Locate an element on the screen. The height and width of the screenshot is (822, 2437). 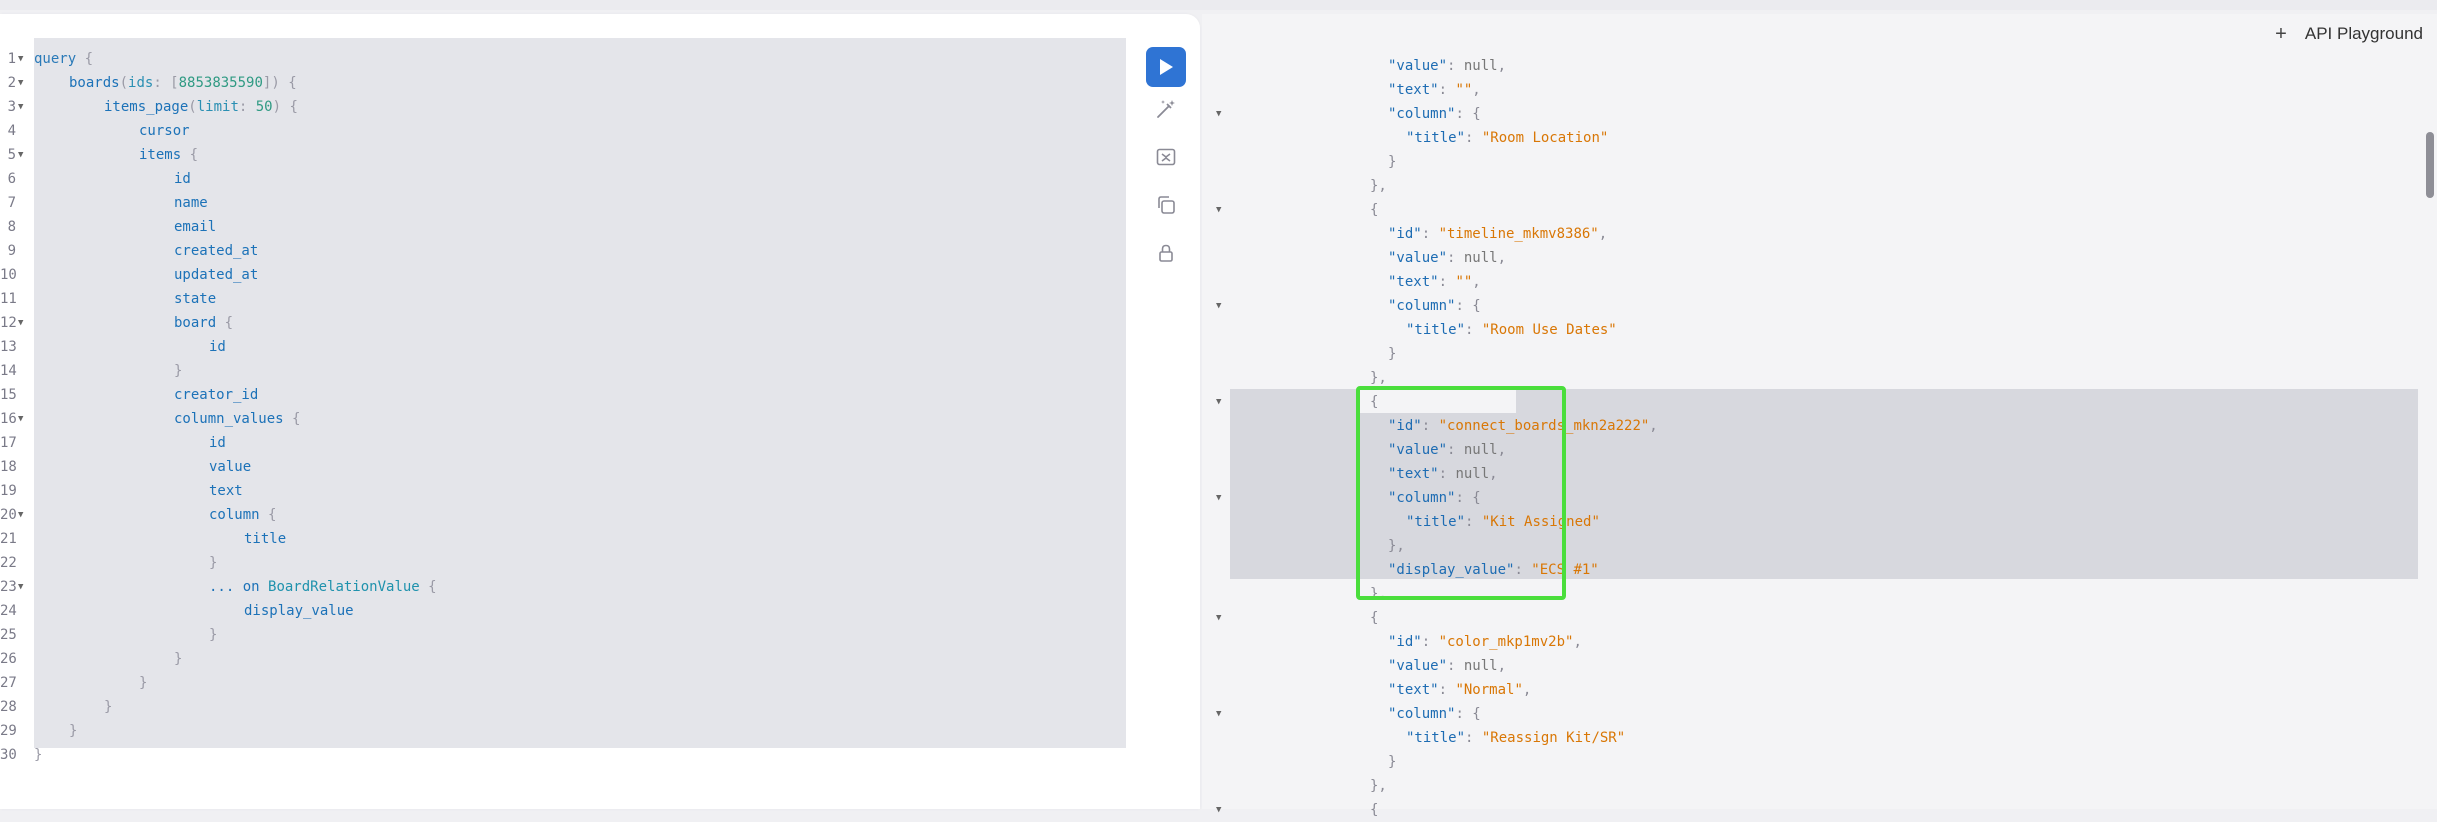
merge-fragments-button is located at coordinates (1166, 157).